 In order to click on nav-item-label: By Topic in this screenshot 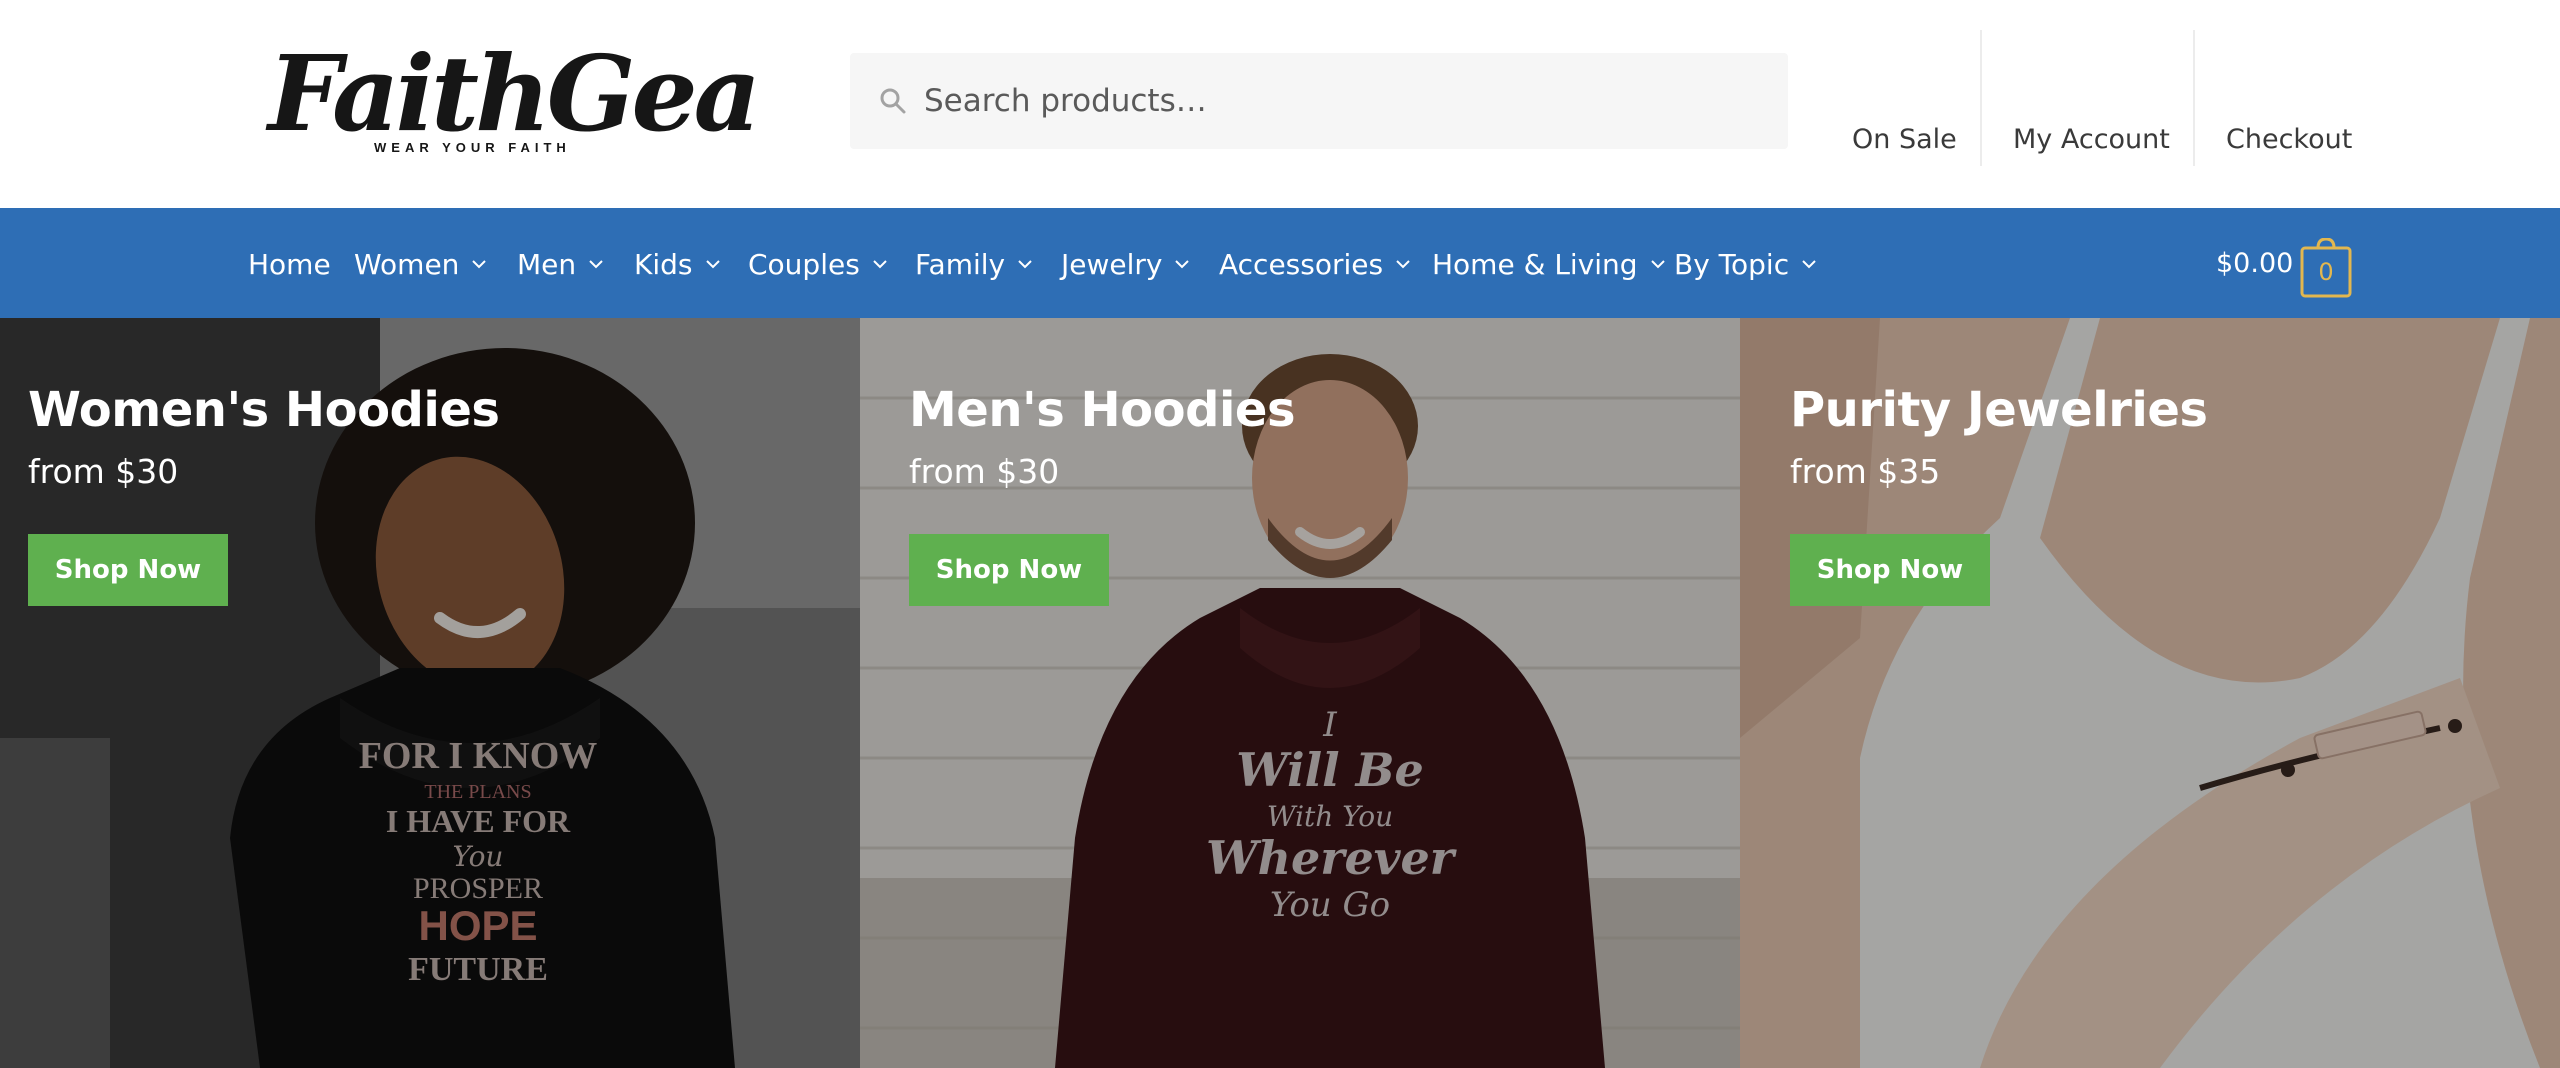, I will do `click(1732, 264)`.